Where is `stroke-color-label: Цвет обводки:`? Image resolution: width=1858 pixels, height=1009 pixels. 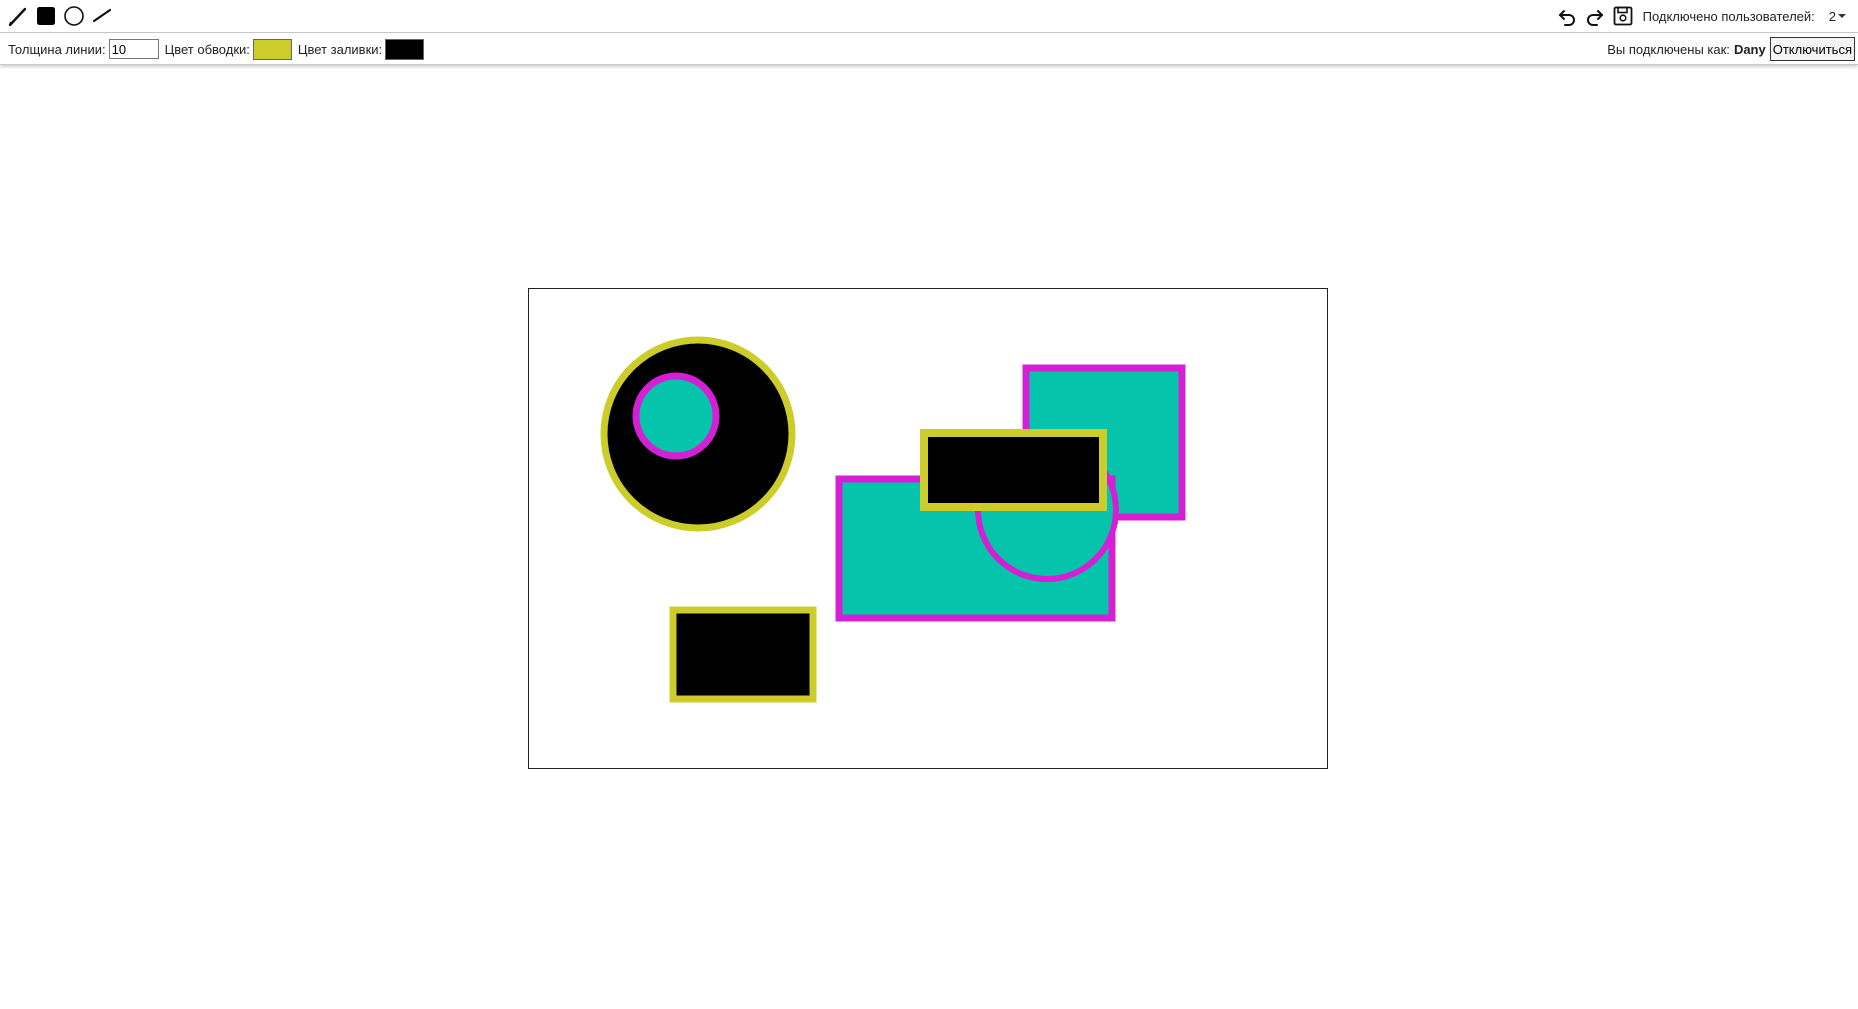 stroke-color-label: Цвет обводки: is located at coordinates (207, 49).